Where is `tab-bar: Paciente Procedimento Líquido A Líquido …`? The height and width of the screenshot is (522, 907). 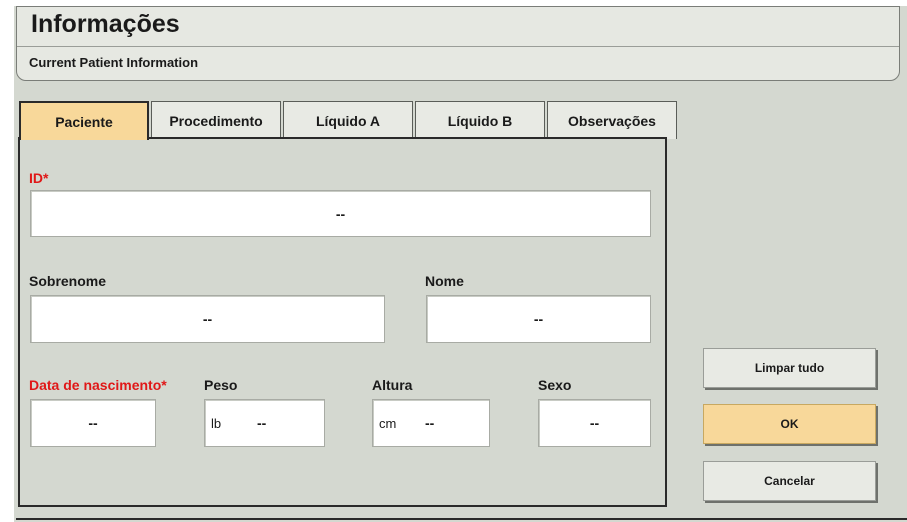 tab-bar: Paciente Procedimento Líquido A Líquido … is located at coordinates (349, 120).